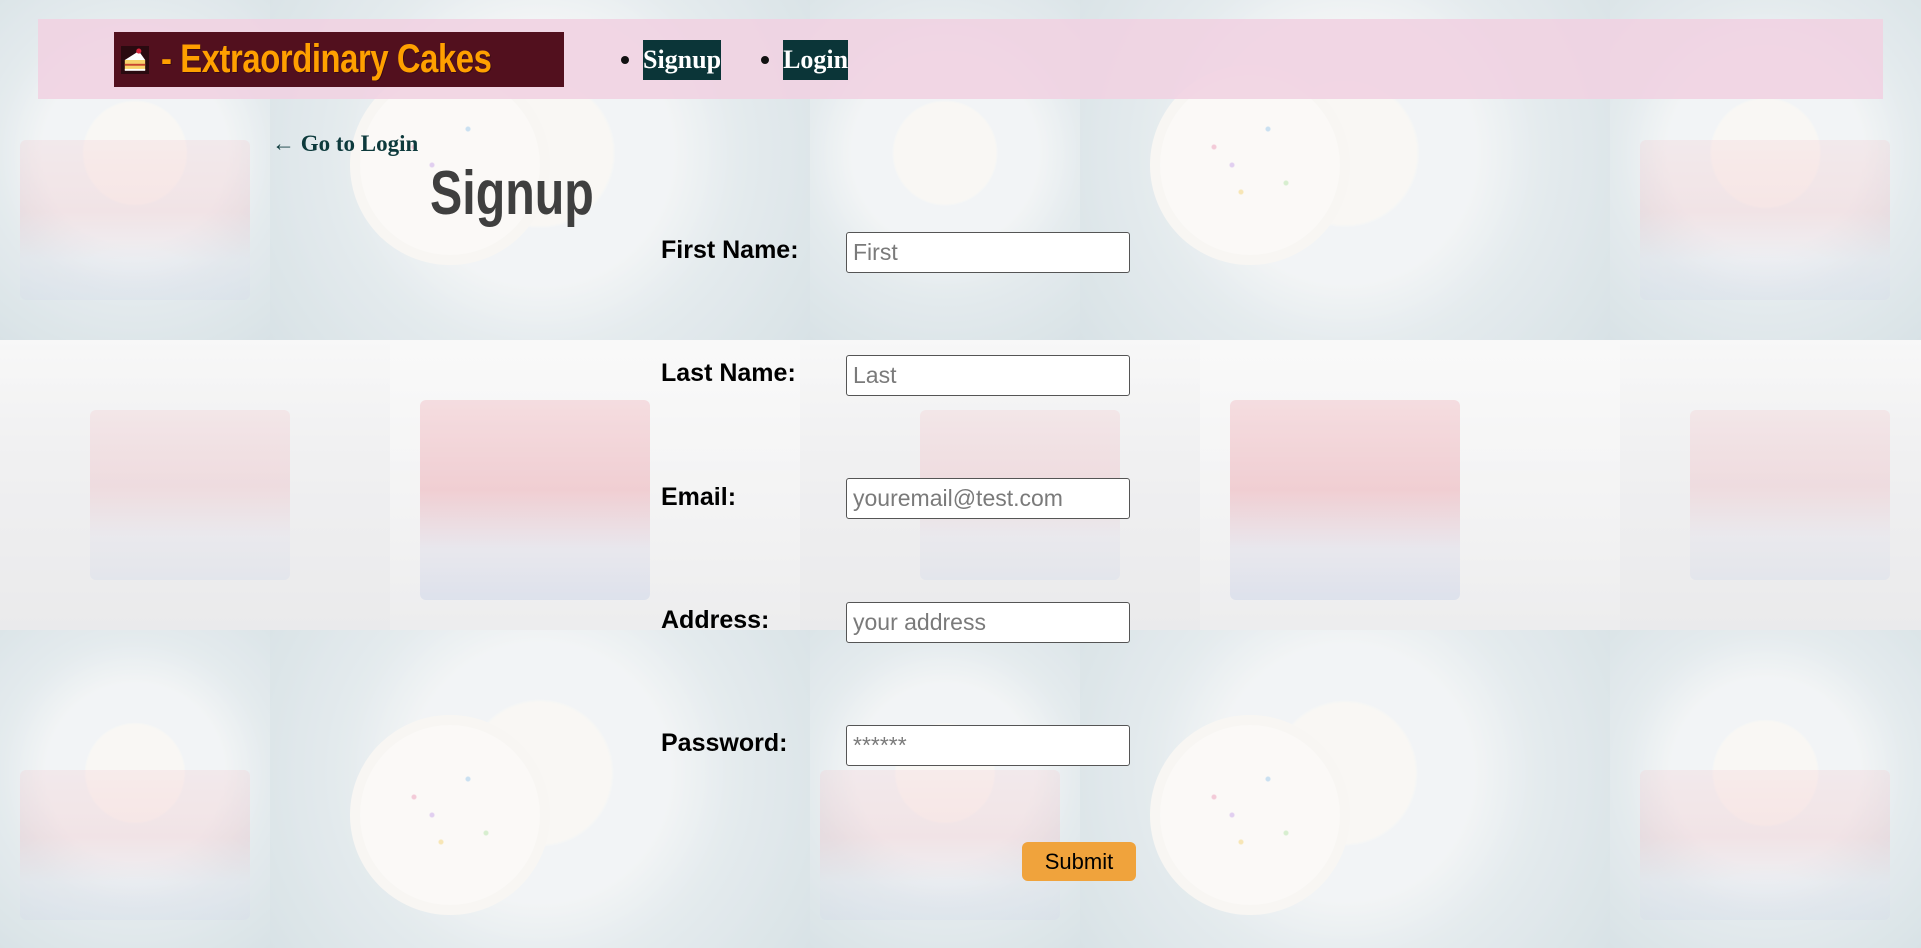  I want to click on password-input, so click(988, 745).